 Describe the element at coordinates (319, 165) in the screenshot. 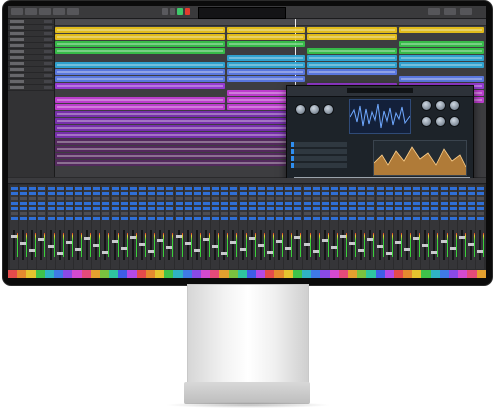

I see `mod-slot` at that location.